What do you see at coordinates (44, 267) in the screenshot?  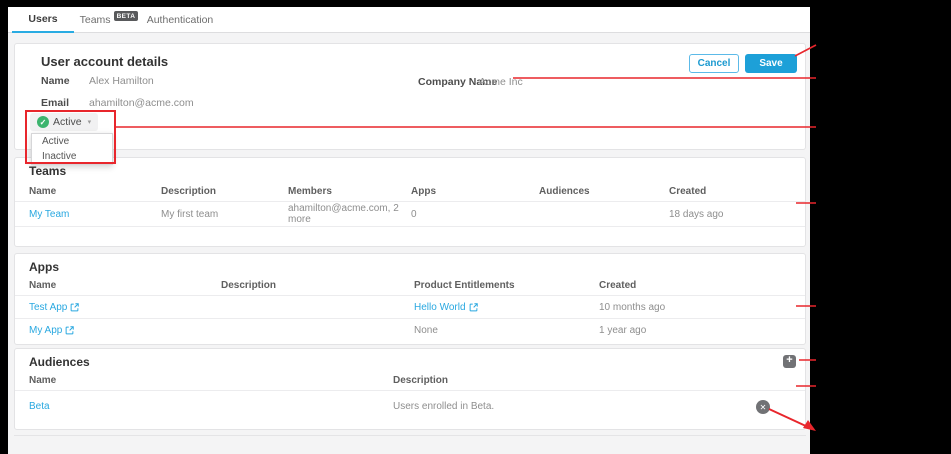 I see `apps-section-title: Apps` at bounding box center [44, 267].